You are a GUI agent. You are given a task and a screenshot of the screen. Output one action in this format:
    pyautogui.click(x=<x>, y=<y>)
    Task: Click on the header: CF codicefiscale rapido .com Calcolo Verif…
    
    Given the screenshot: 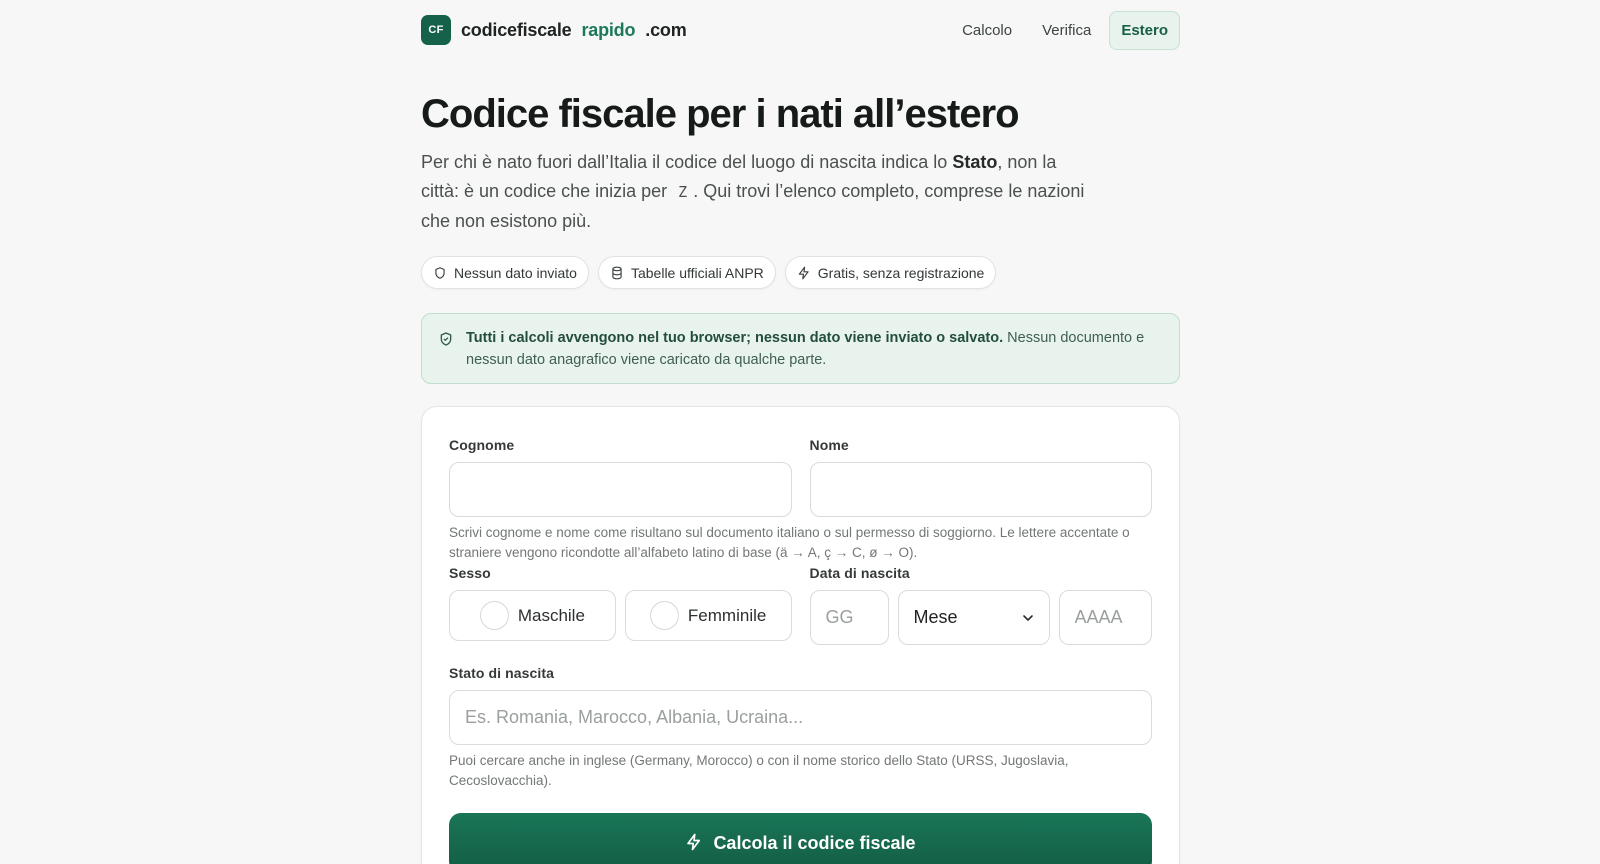 What is the action you would take?
    pyautogui.click(x=800, y=30)
    